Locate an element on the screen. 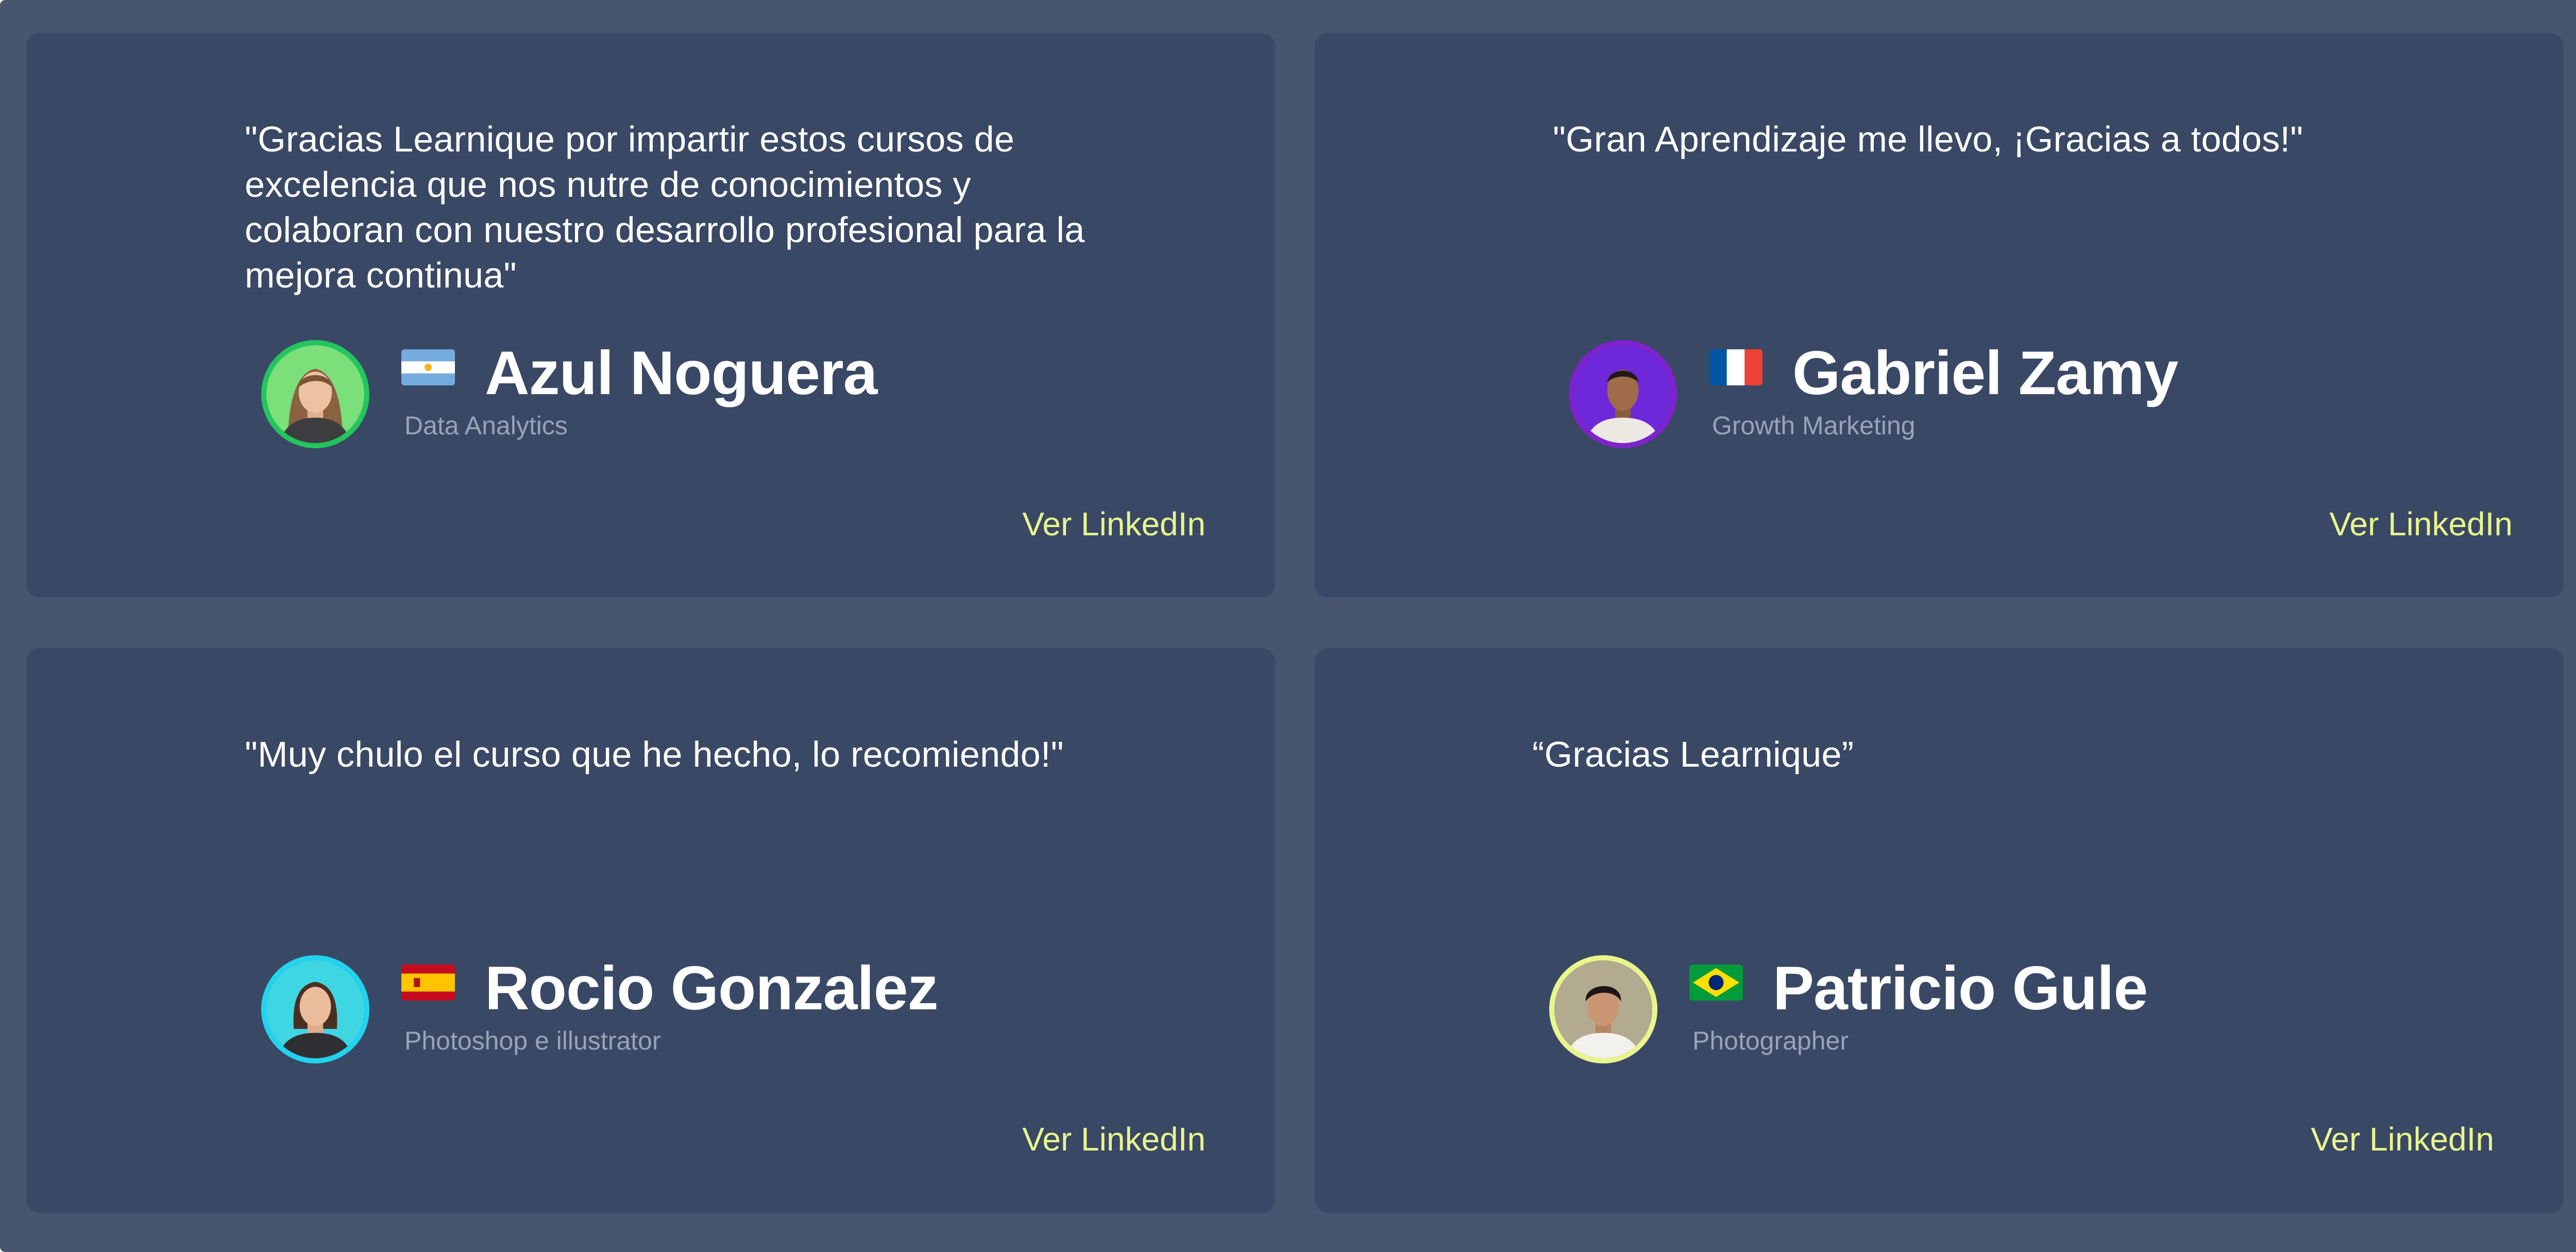 The height and width of the screenshot is (1252, 2576). author-role: Data Analytics is located at coordinates (486, 426).